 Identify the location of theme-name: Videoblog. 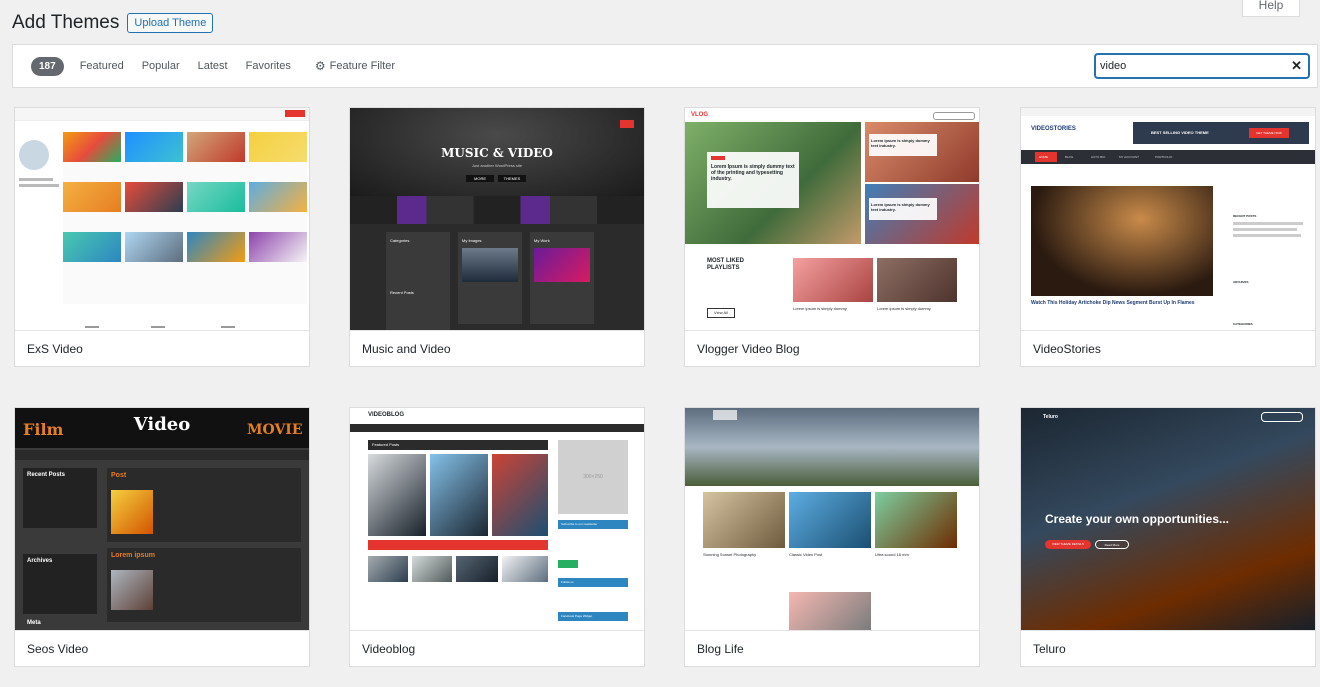
(497, 648).